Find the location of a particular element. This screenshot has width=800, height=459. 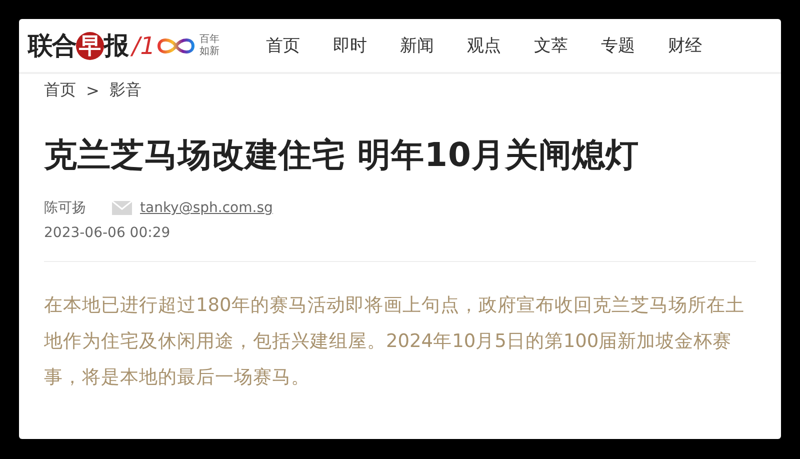

tagline-text: 百年 is located at coordinates (209, 40).